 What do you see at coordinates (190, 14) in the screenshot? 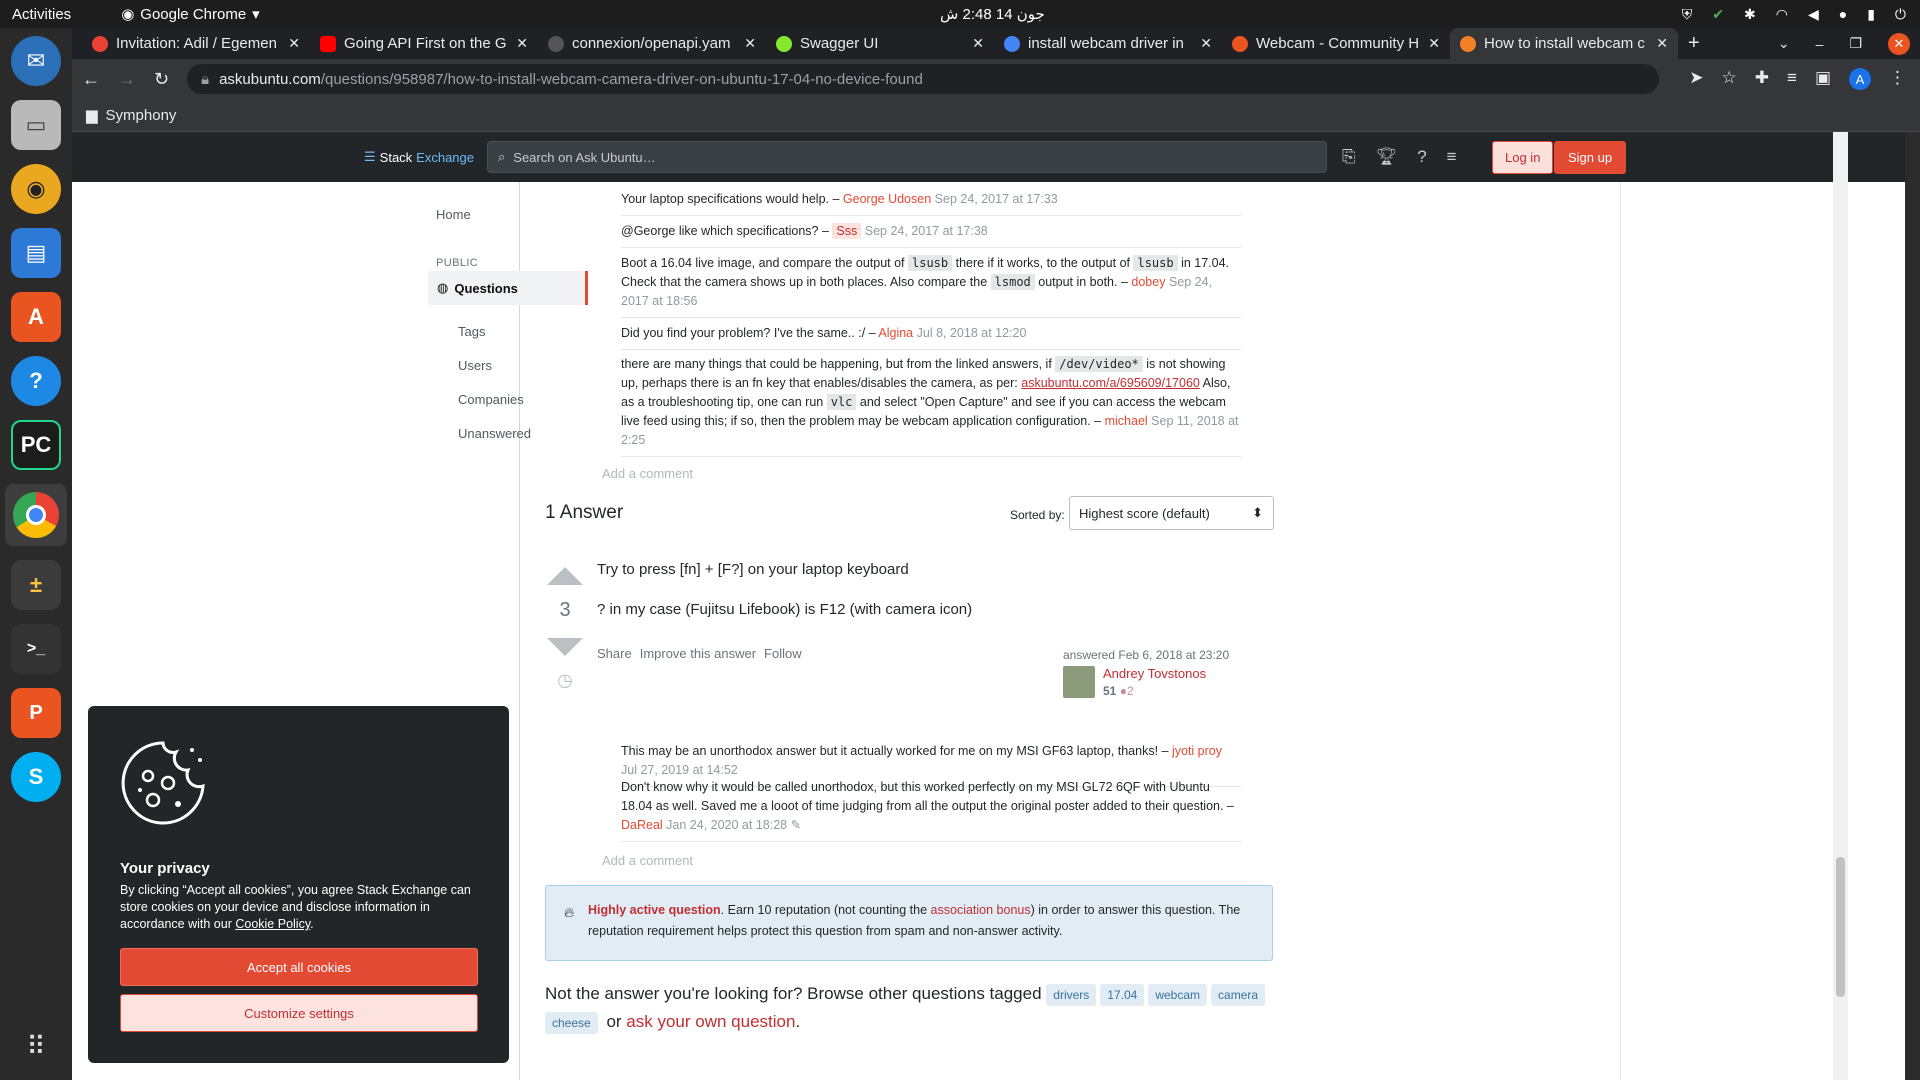
I see `app-menu: ◉ Google Chrome ▾` at bounding box center [190, 14].